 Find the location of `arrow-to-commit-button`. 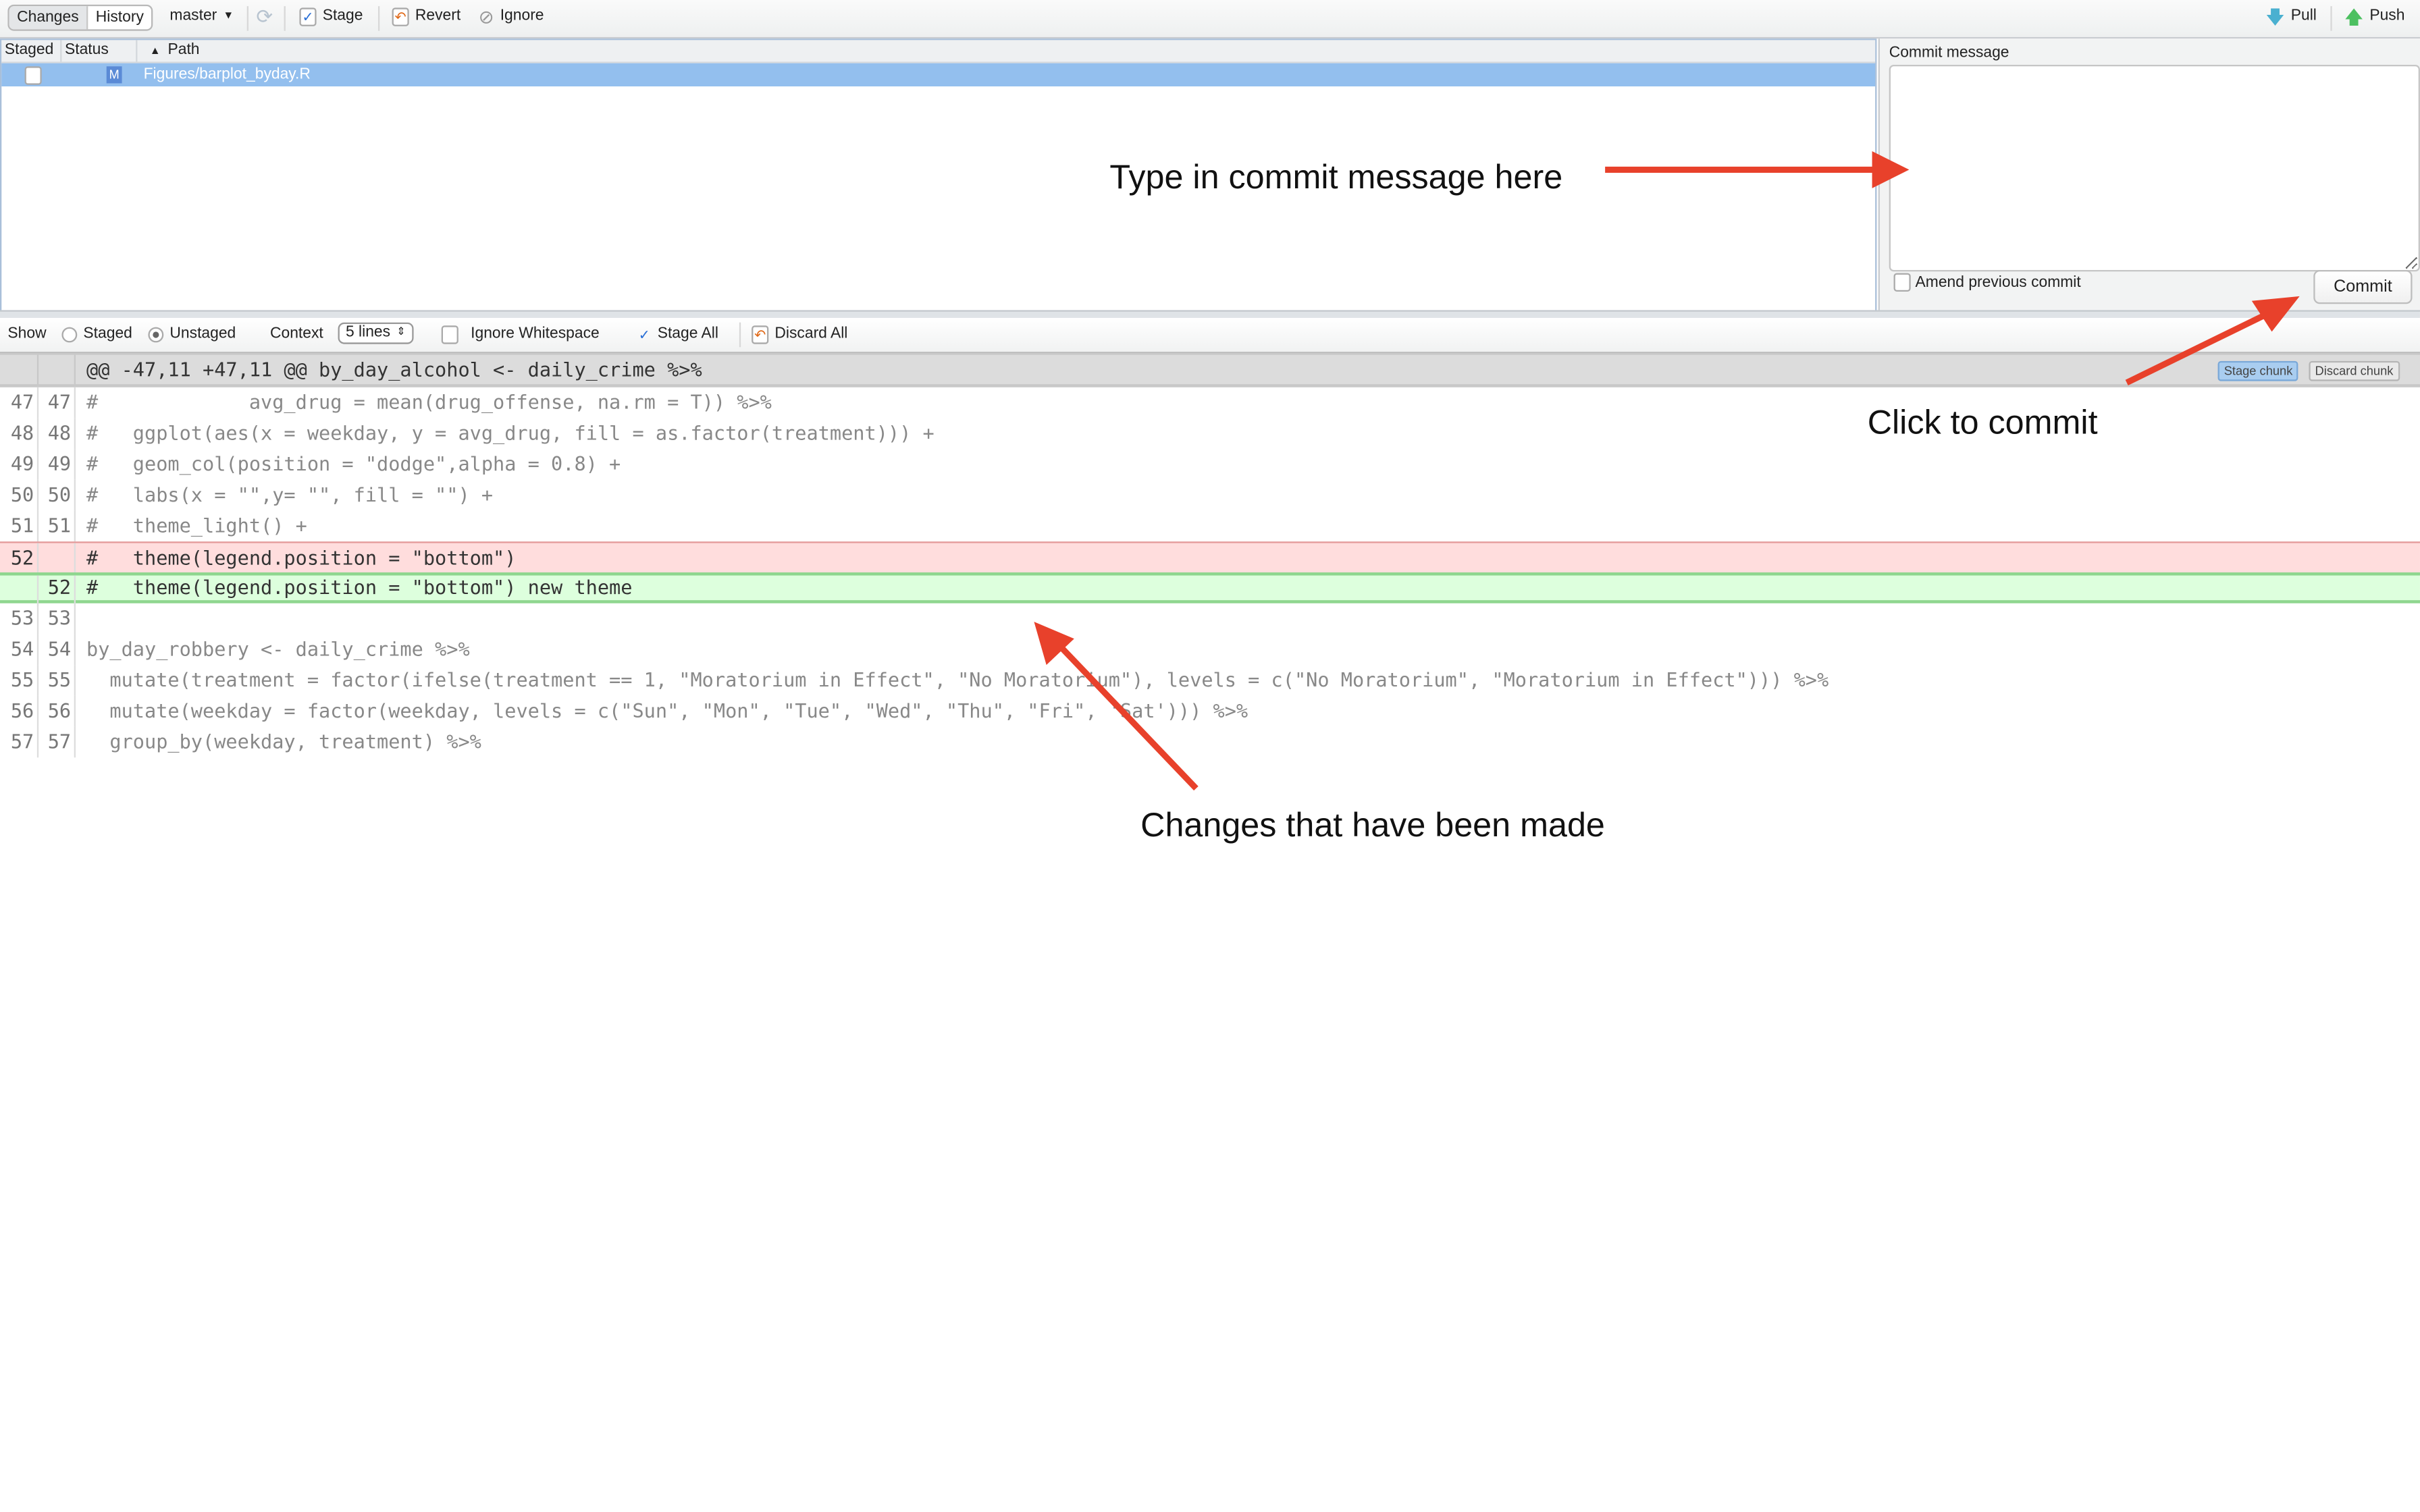

arrow-to-commit-button is located at coordinates (2197, 347).